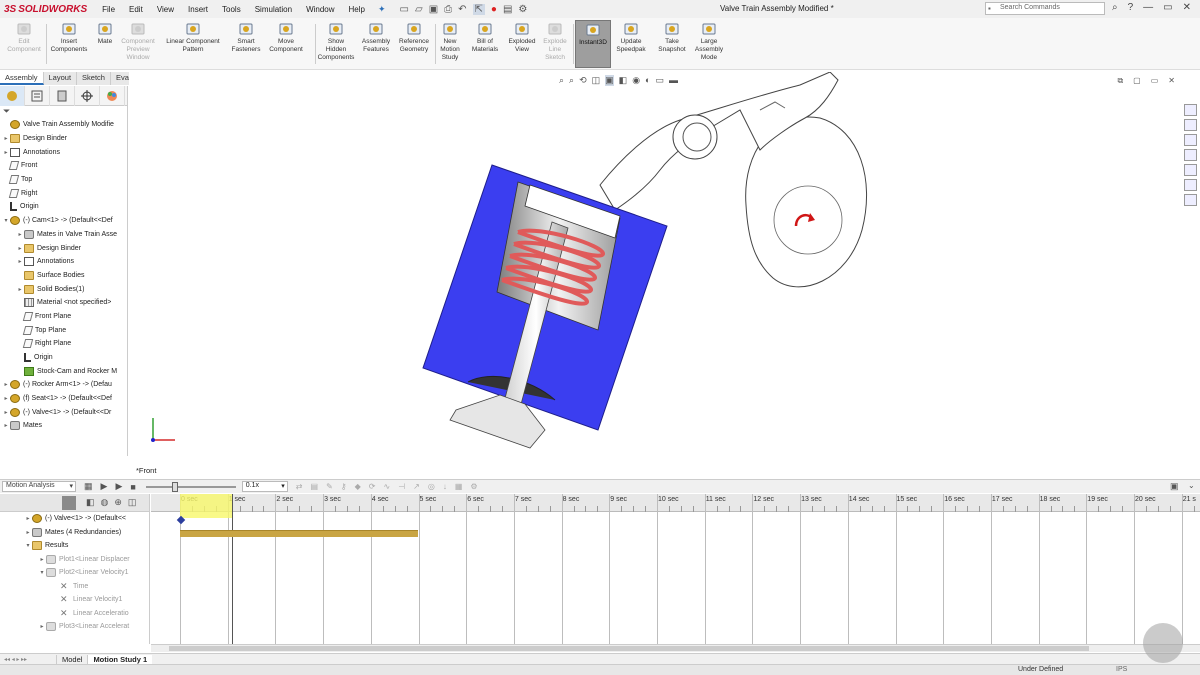 Image resolution: width=1200 pixels, height=675 pixels. I want to click on search-commands-input: ▪ Search Commands, so click(1045, 8).